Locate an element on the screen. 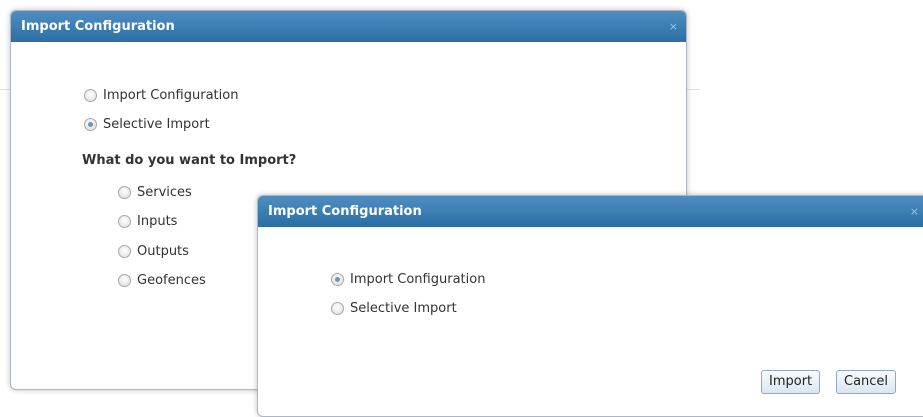 This screenshot has height=417, width=923. radio-label: Inputs is located at coordinates (157, 221).